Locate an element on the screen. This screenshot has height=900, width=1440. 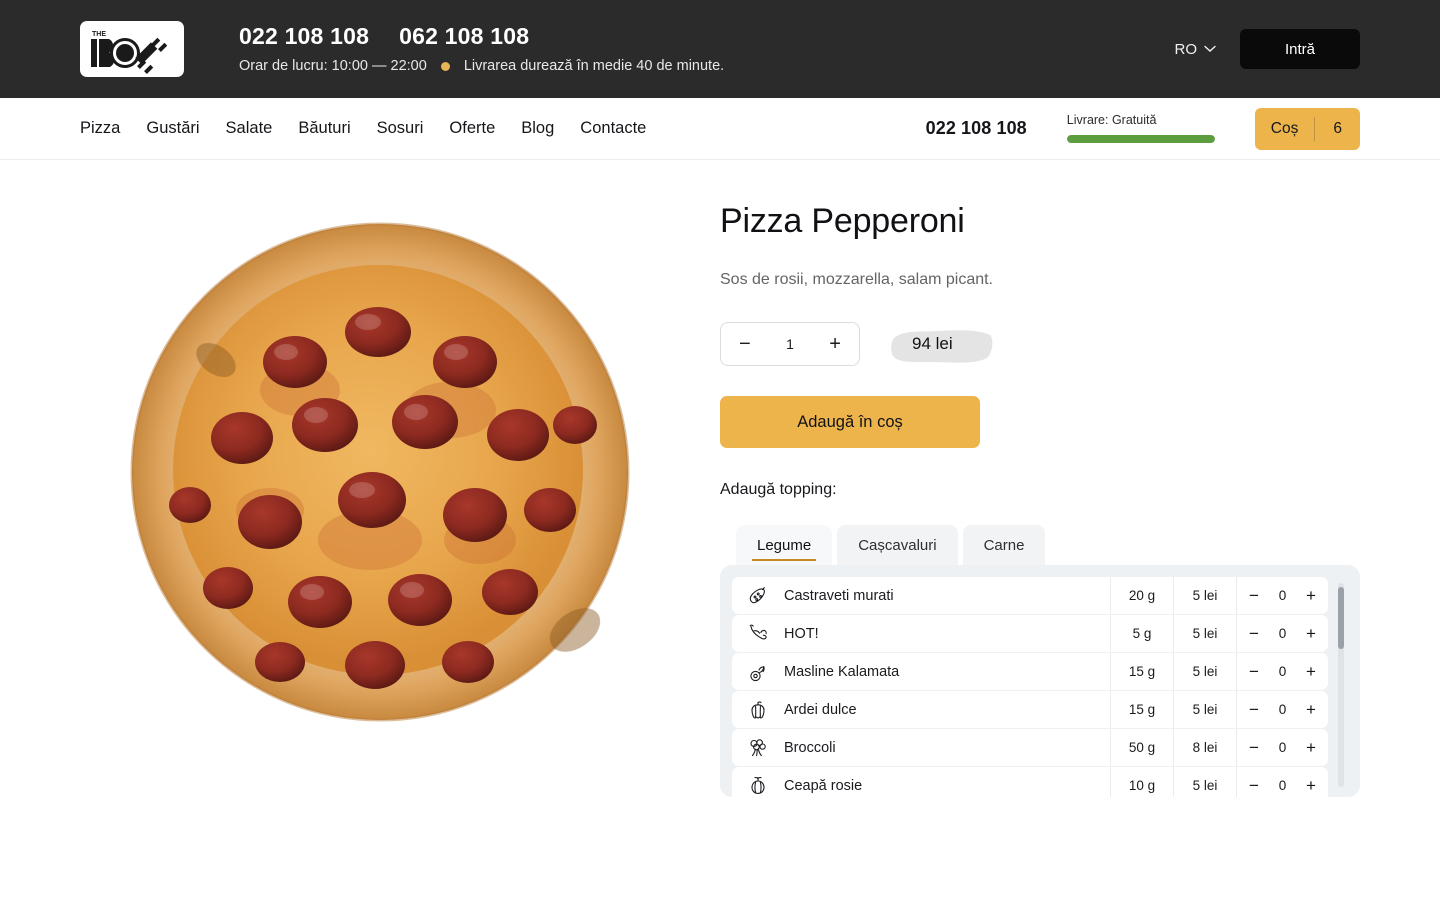
topping-row: Broccoli 50 g8 lei − 0 + is located at coordinates (1030, 747).